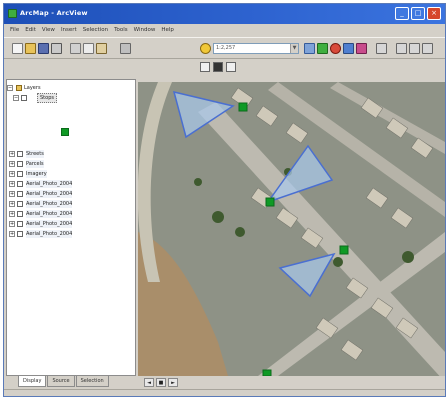 The height and width of the screenshot is (400, 447). Describe the element at coordinates (427, 48) in the screenshot. I see `overview-icon` at that location.